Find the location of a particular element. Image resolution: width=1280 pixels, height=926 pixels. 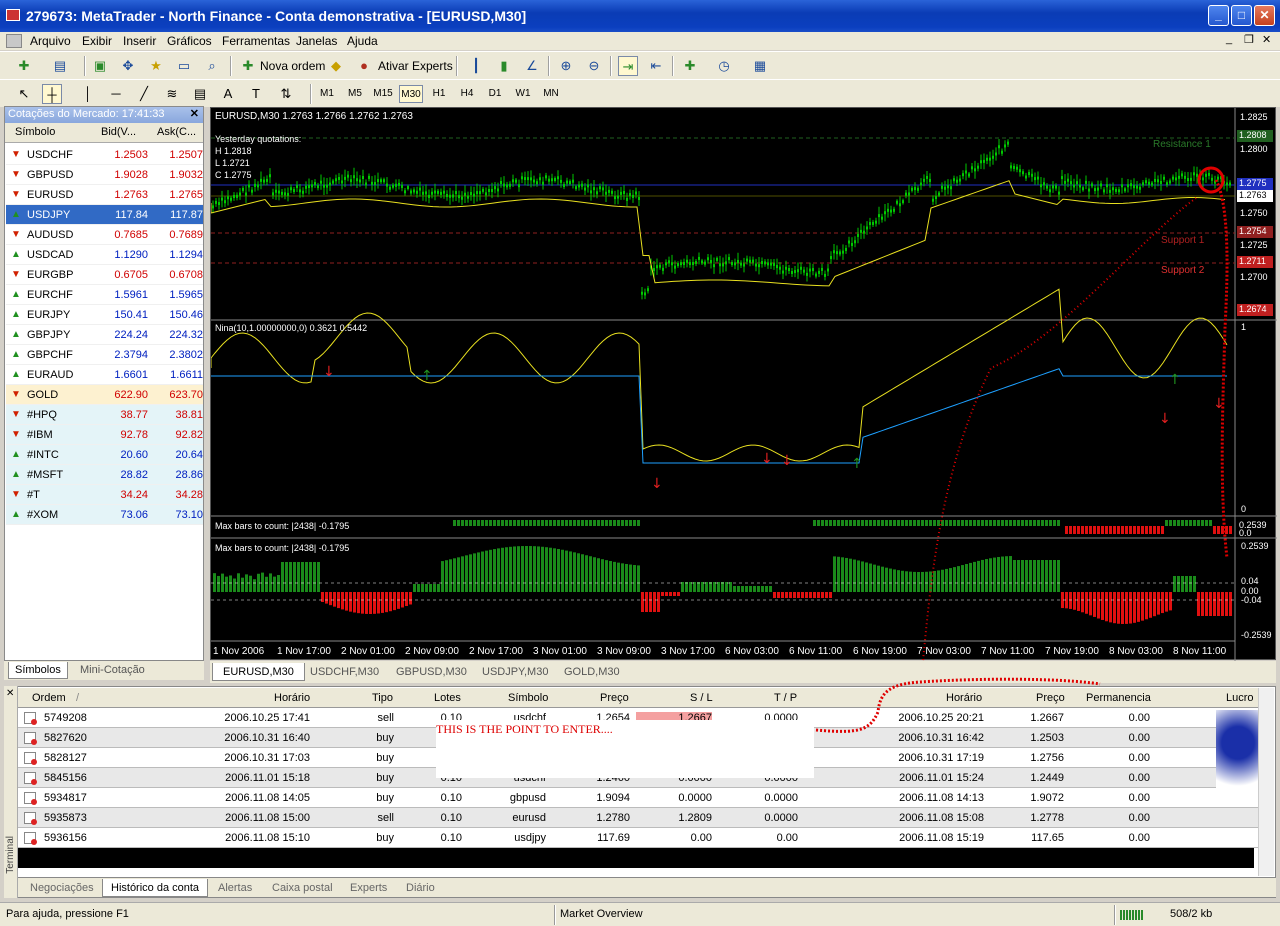

minimize-button: _ is located at coordinates (1218, 15).